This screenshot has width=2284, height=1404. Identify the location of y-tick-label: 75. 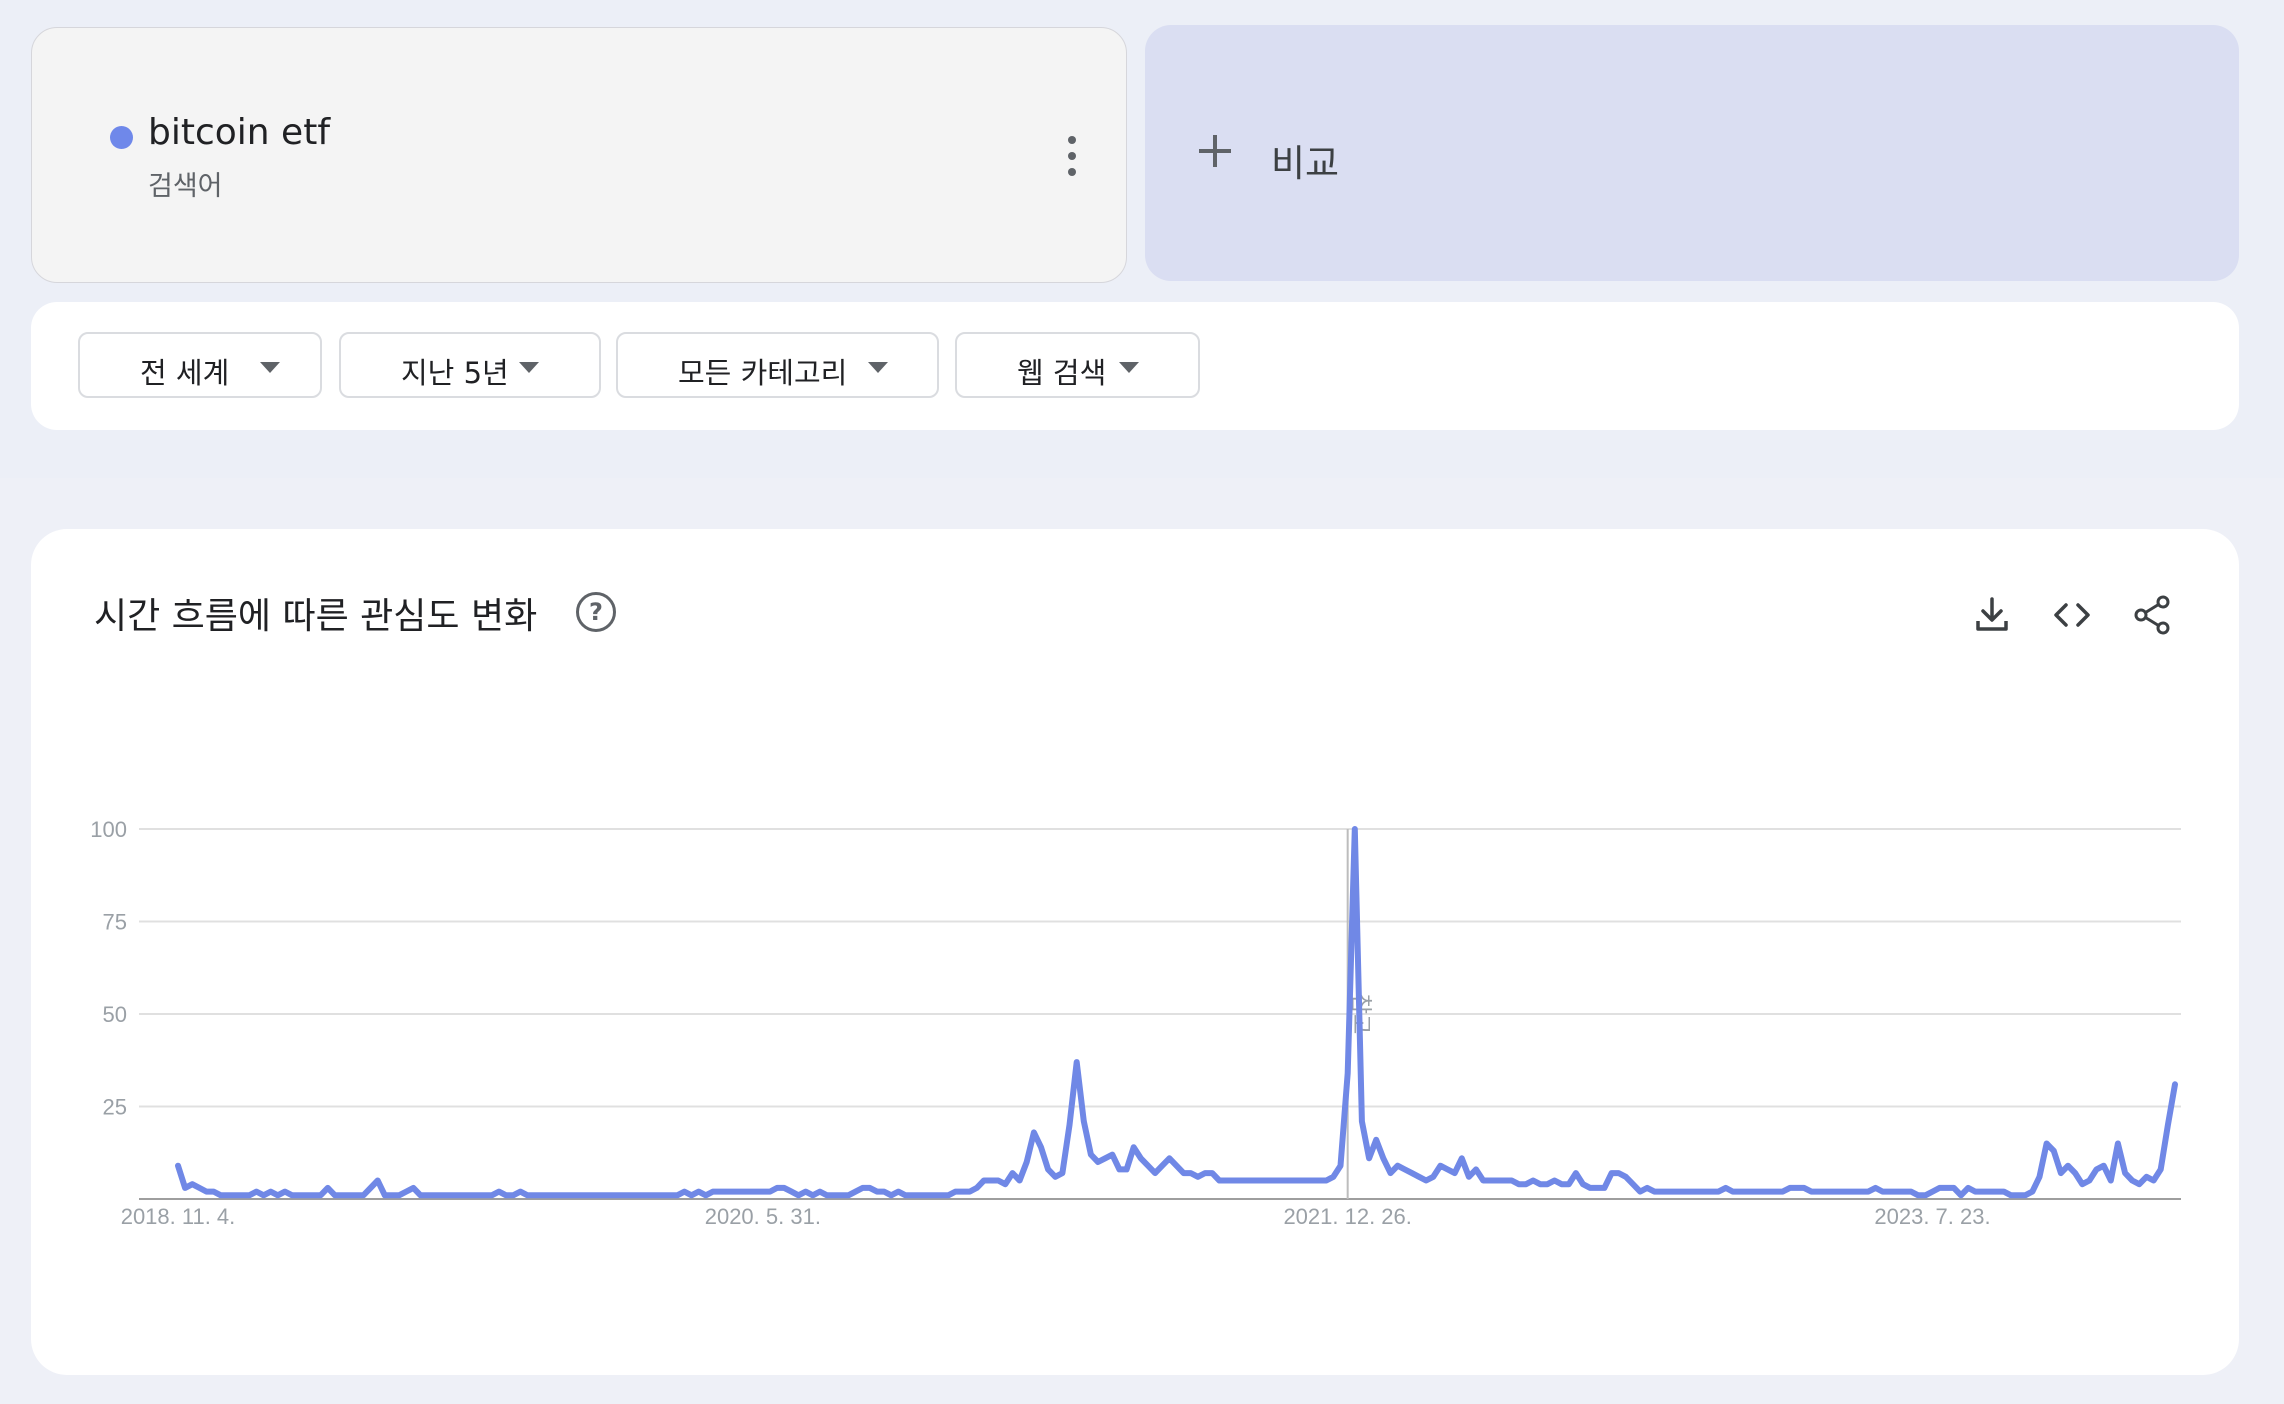
(115, 922).